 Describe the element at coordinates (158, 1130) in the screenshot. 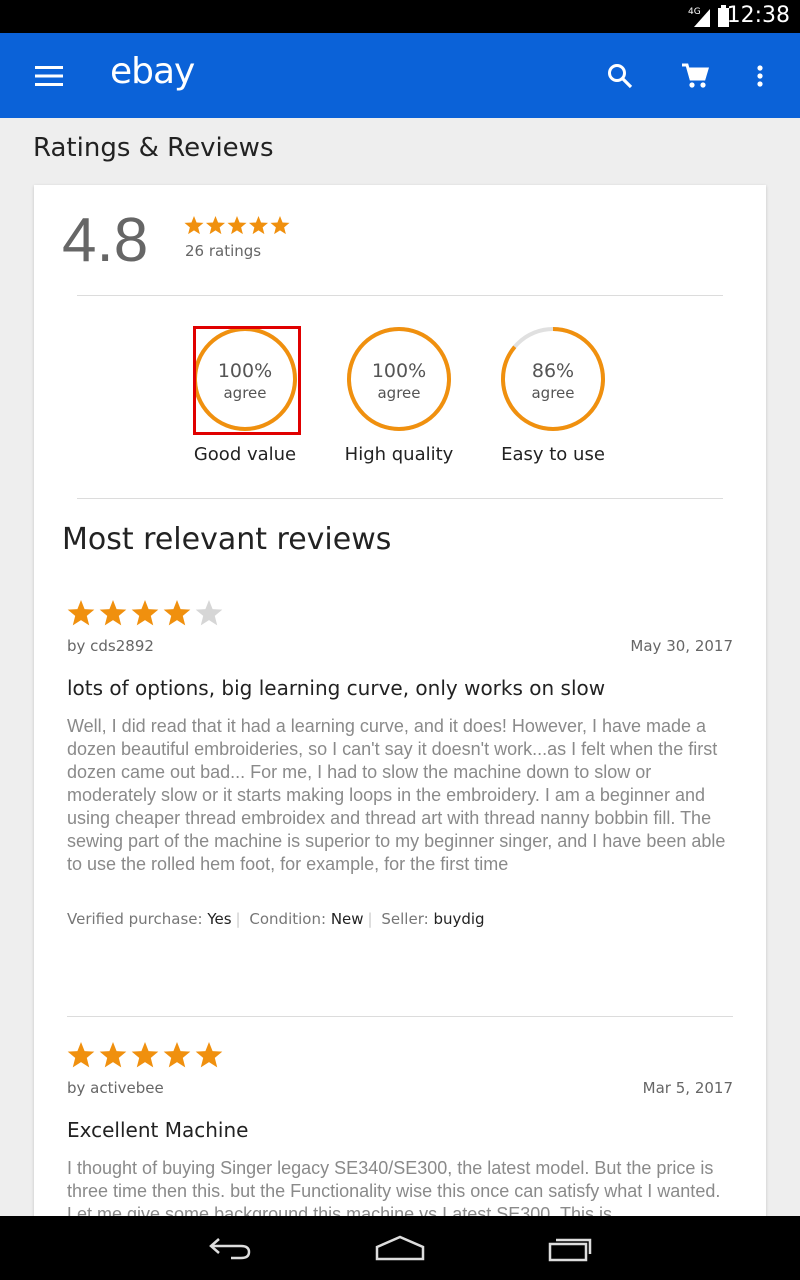

I see `review-title: Excellent Machine` at that location.